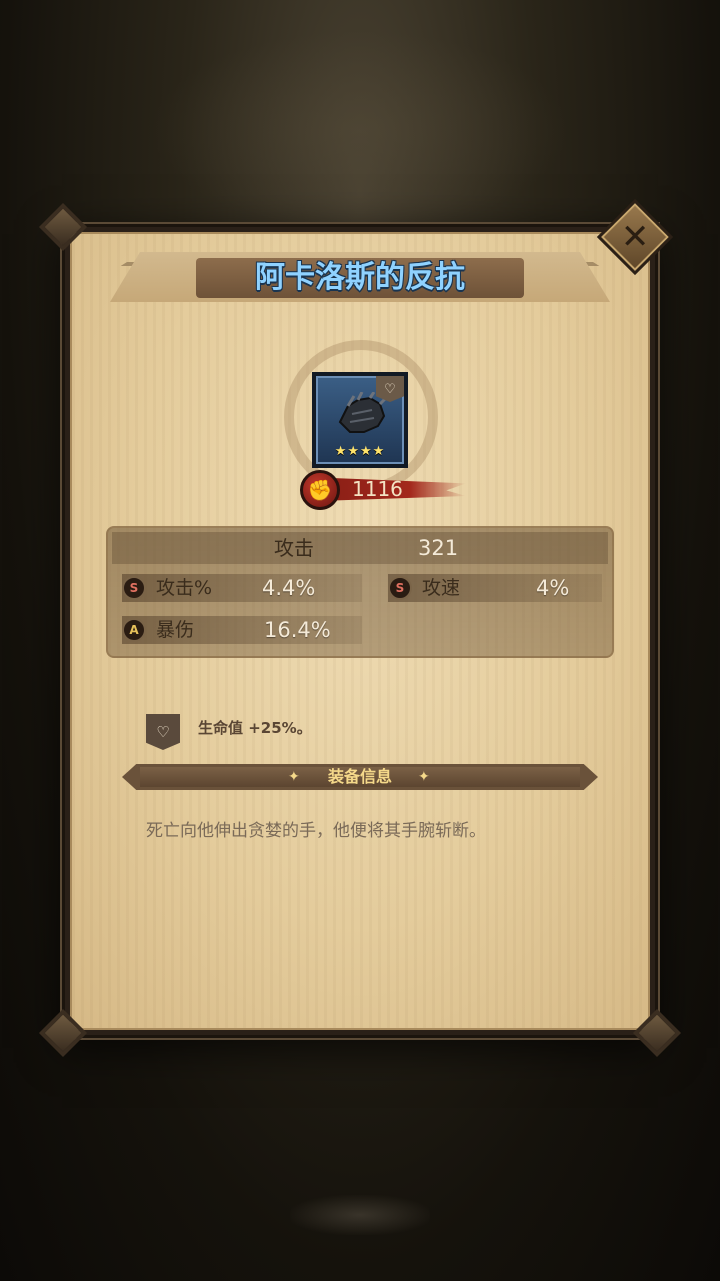 The width and height of the screenshot is (720, 1281). I want to click on heart-shield-icon: ♡, so click(163, 732).